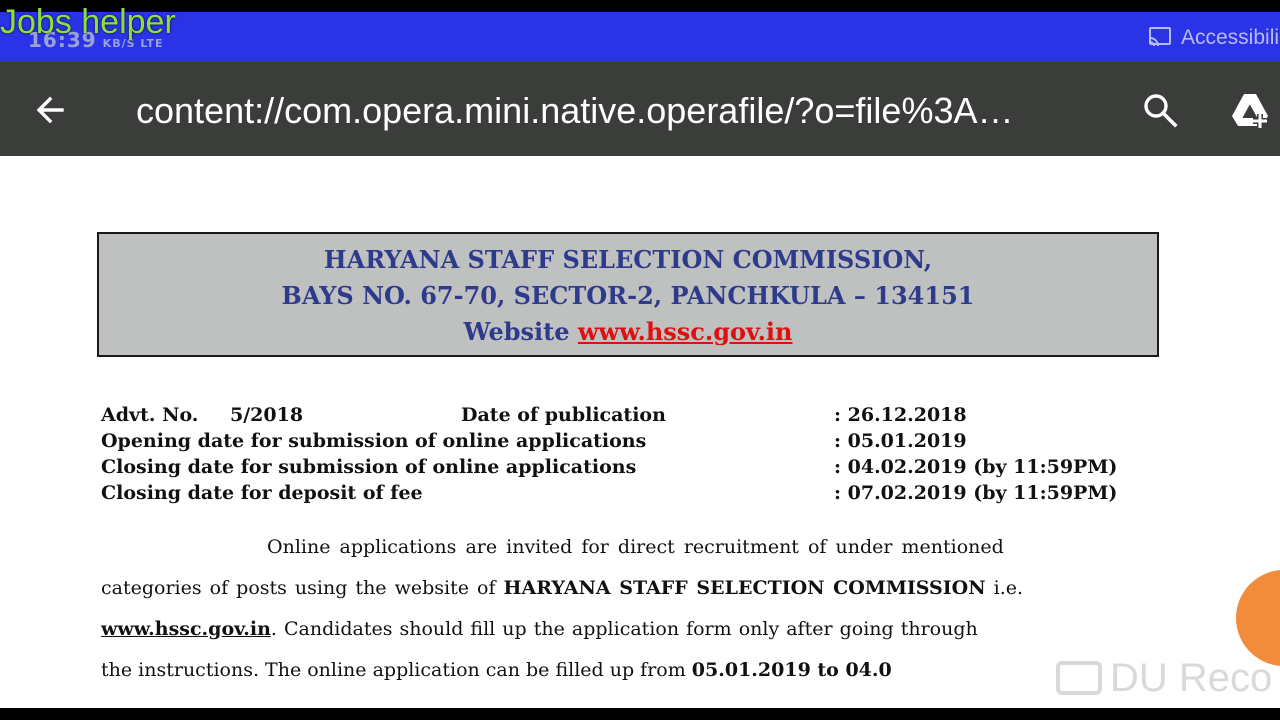 The height and width of the screenshot is (720, 1280). Describe the element at coordinates (563, 415) in the screenshot. I see `publication-label: Date of publication` at that location.